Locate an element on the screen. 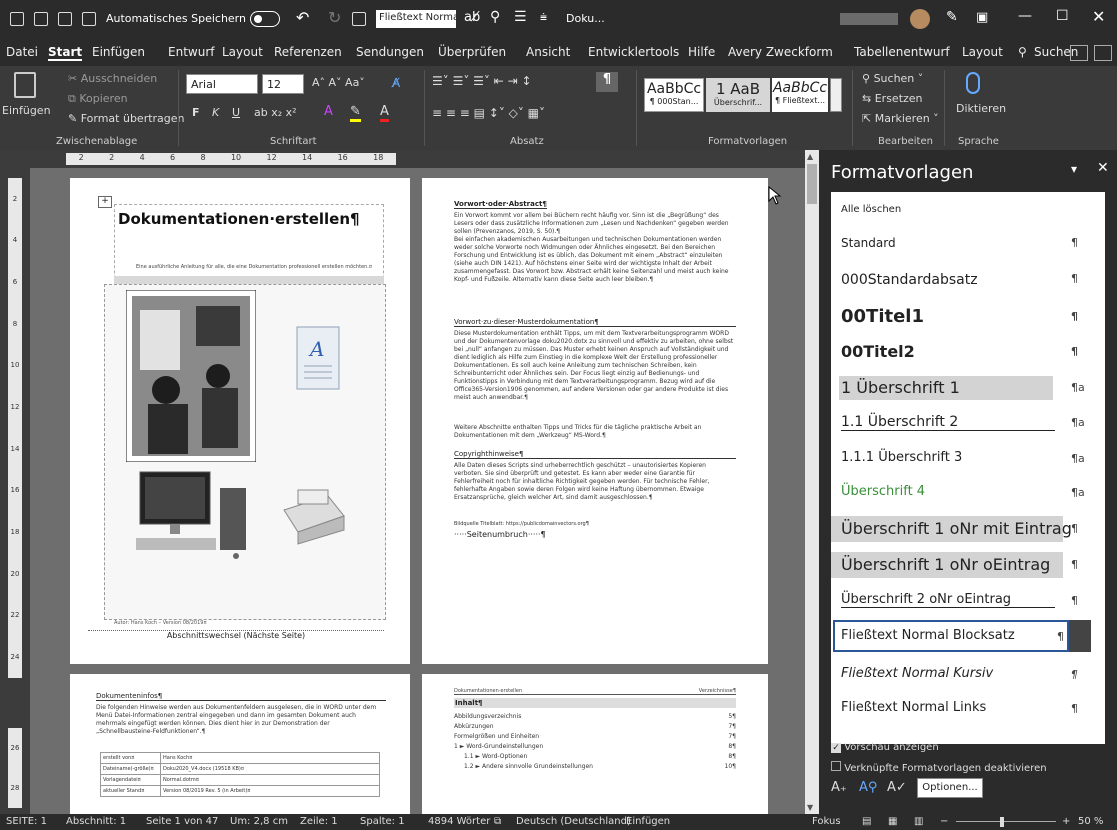  tab-sendungen: Sendungen is located at coordinates (390, 52).